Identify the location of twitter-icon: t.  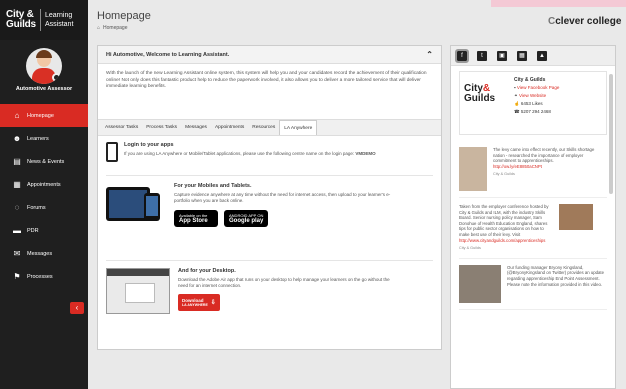
(482, 55).